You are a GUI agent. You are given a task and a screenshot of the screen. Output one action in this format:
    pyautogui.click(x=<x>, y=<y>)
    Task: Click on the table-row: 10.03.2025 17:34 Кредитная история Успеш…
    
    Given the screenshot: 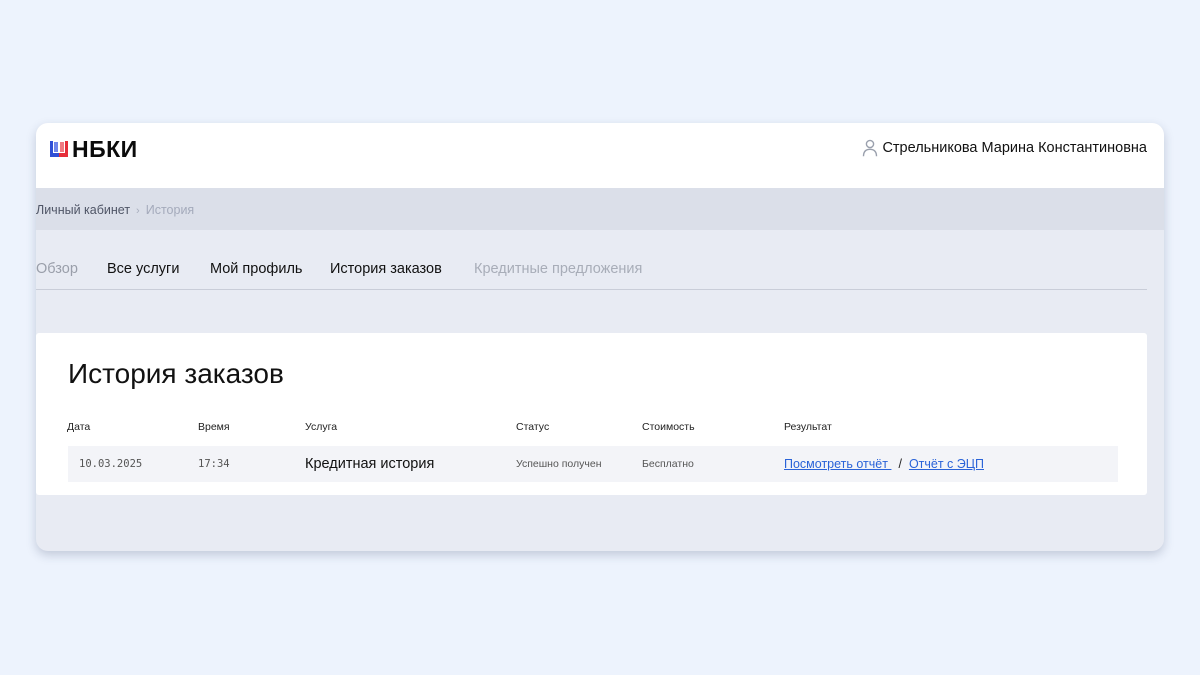 What is the action you would take?
    pyautogui.click(x=593, y=464)
    